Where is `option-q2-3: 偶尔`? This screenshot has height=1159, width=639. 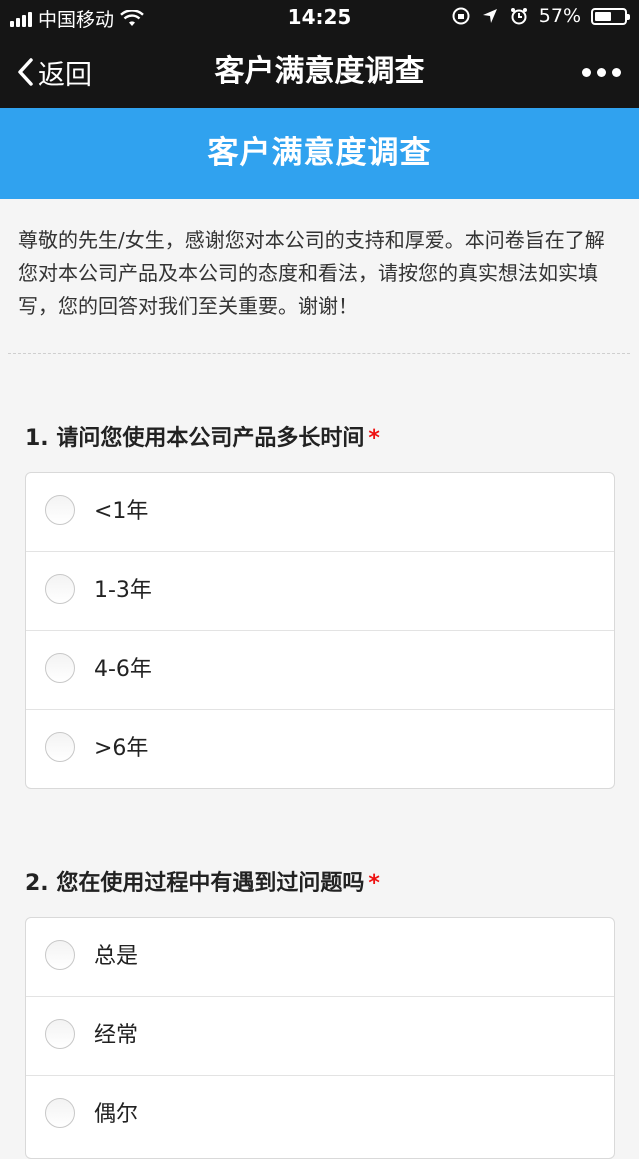
option-q2-3: 偶尔 is located at coordinates (320, 1114).